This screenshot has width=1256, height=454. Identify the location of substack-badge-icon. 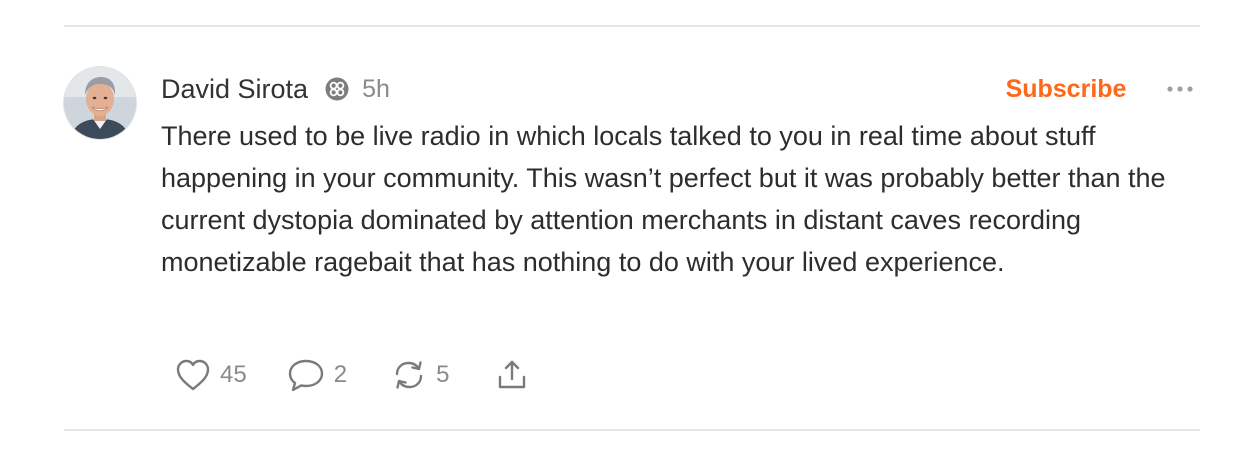
(337, 89).